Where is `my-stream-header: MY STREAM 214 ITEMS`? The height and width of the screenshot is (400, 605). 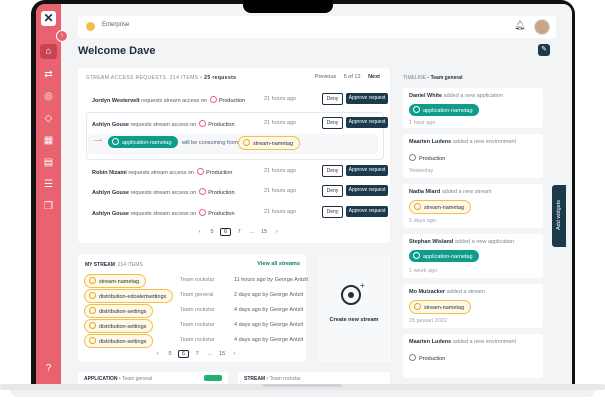 my-stream-header: MY STREAM 214 ITEMS is located at coordinates (114, 265).